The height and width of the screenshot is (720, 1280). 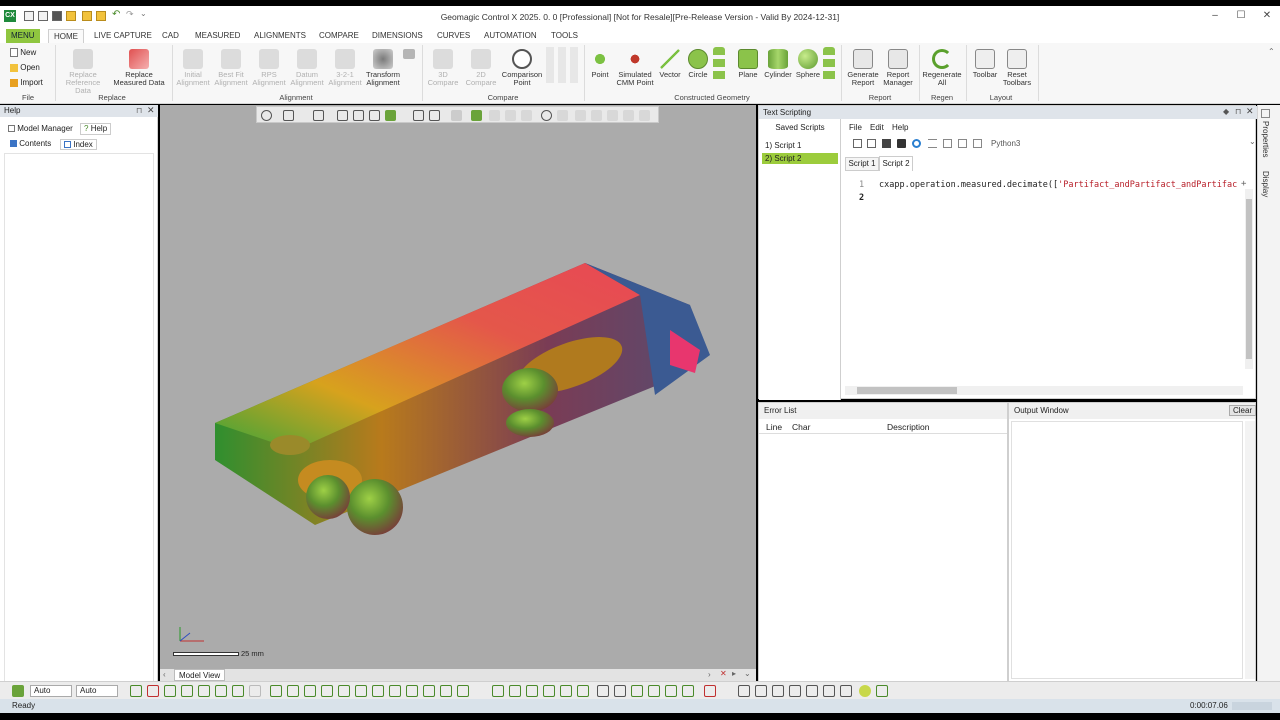 I want to click on lasso-icon, so click(x=546, y=115).